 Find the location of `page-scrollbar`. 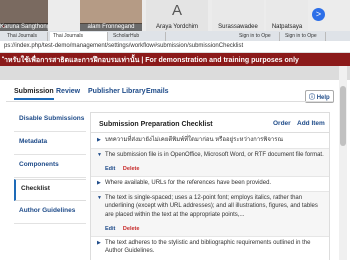

page-scrollbar is located at coordinates (343, 163).